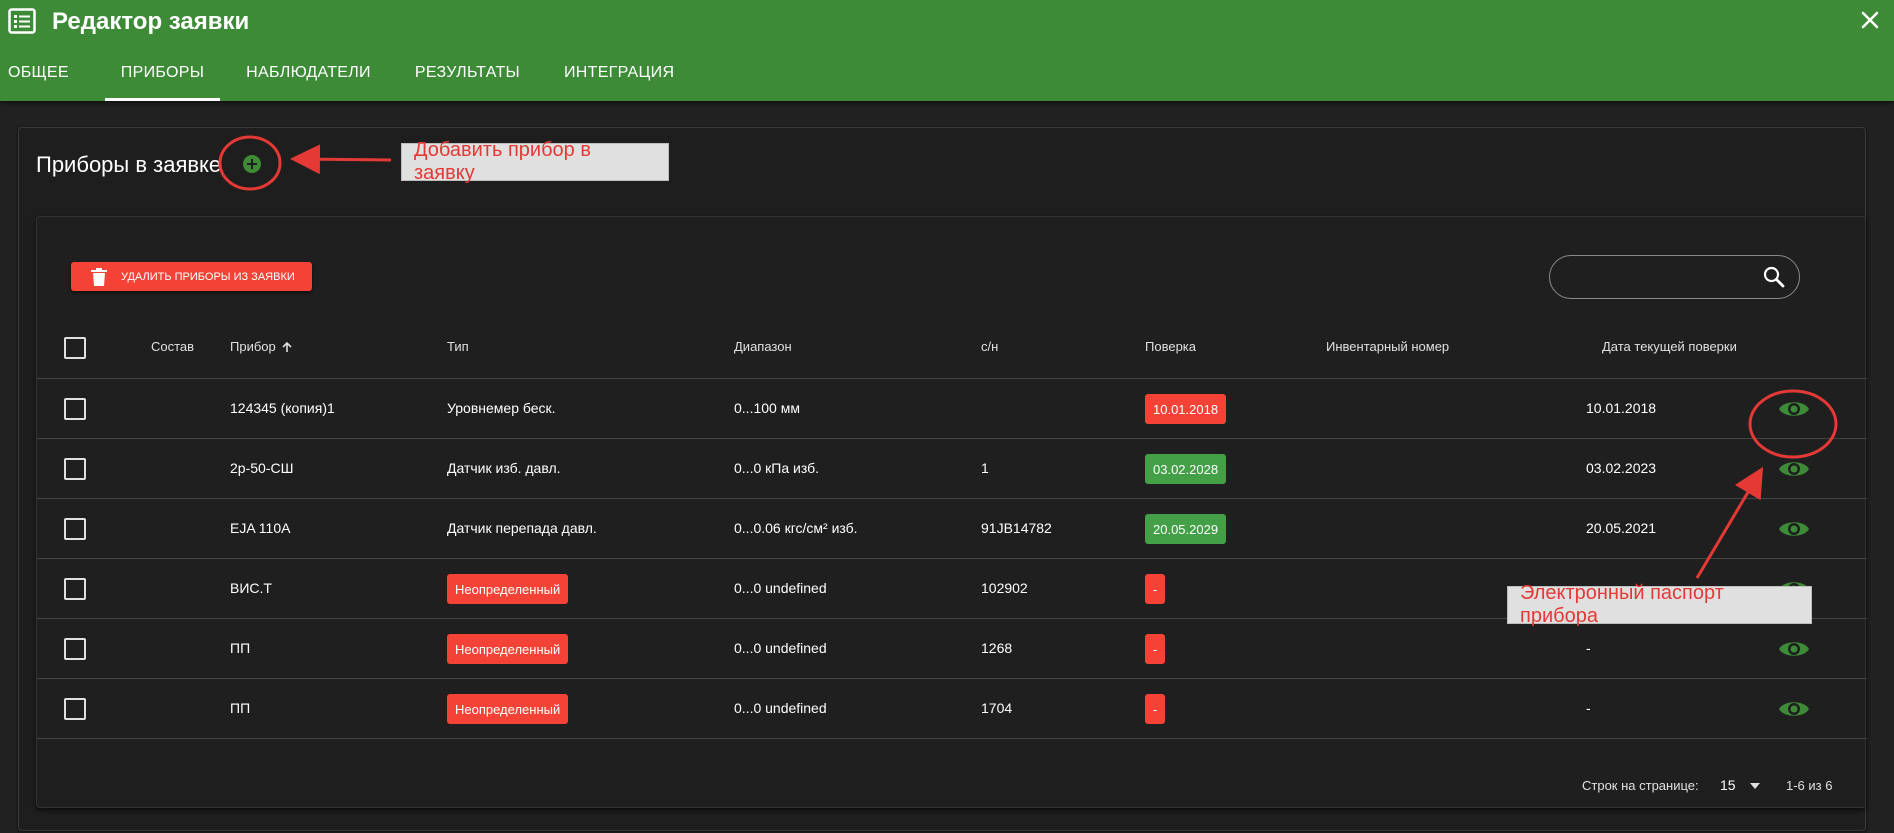 This screenshot has height=833, width=1894. I want to click on pagination: Строк на странице: 15 1-6 из 6, so click(952, 784).